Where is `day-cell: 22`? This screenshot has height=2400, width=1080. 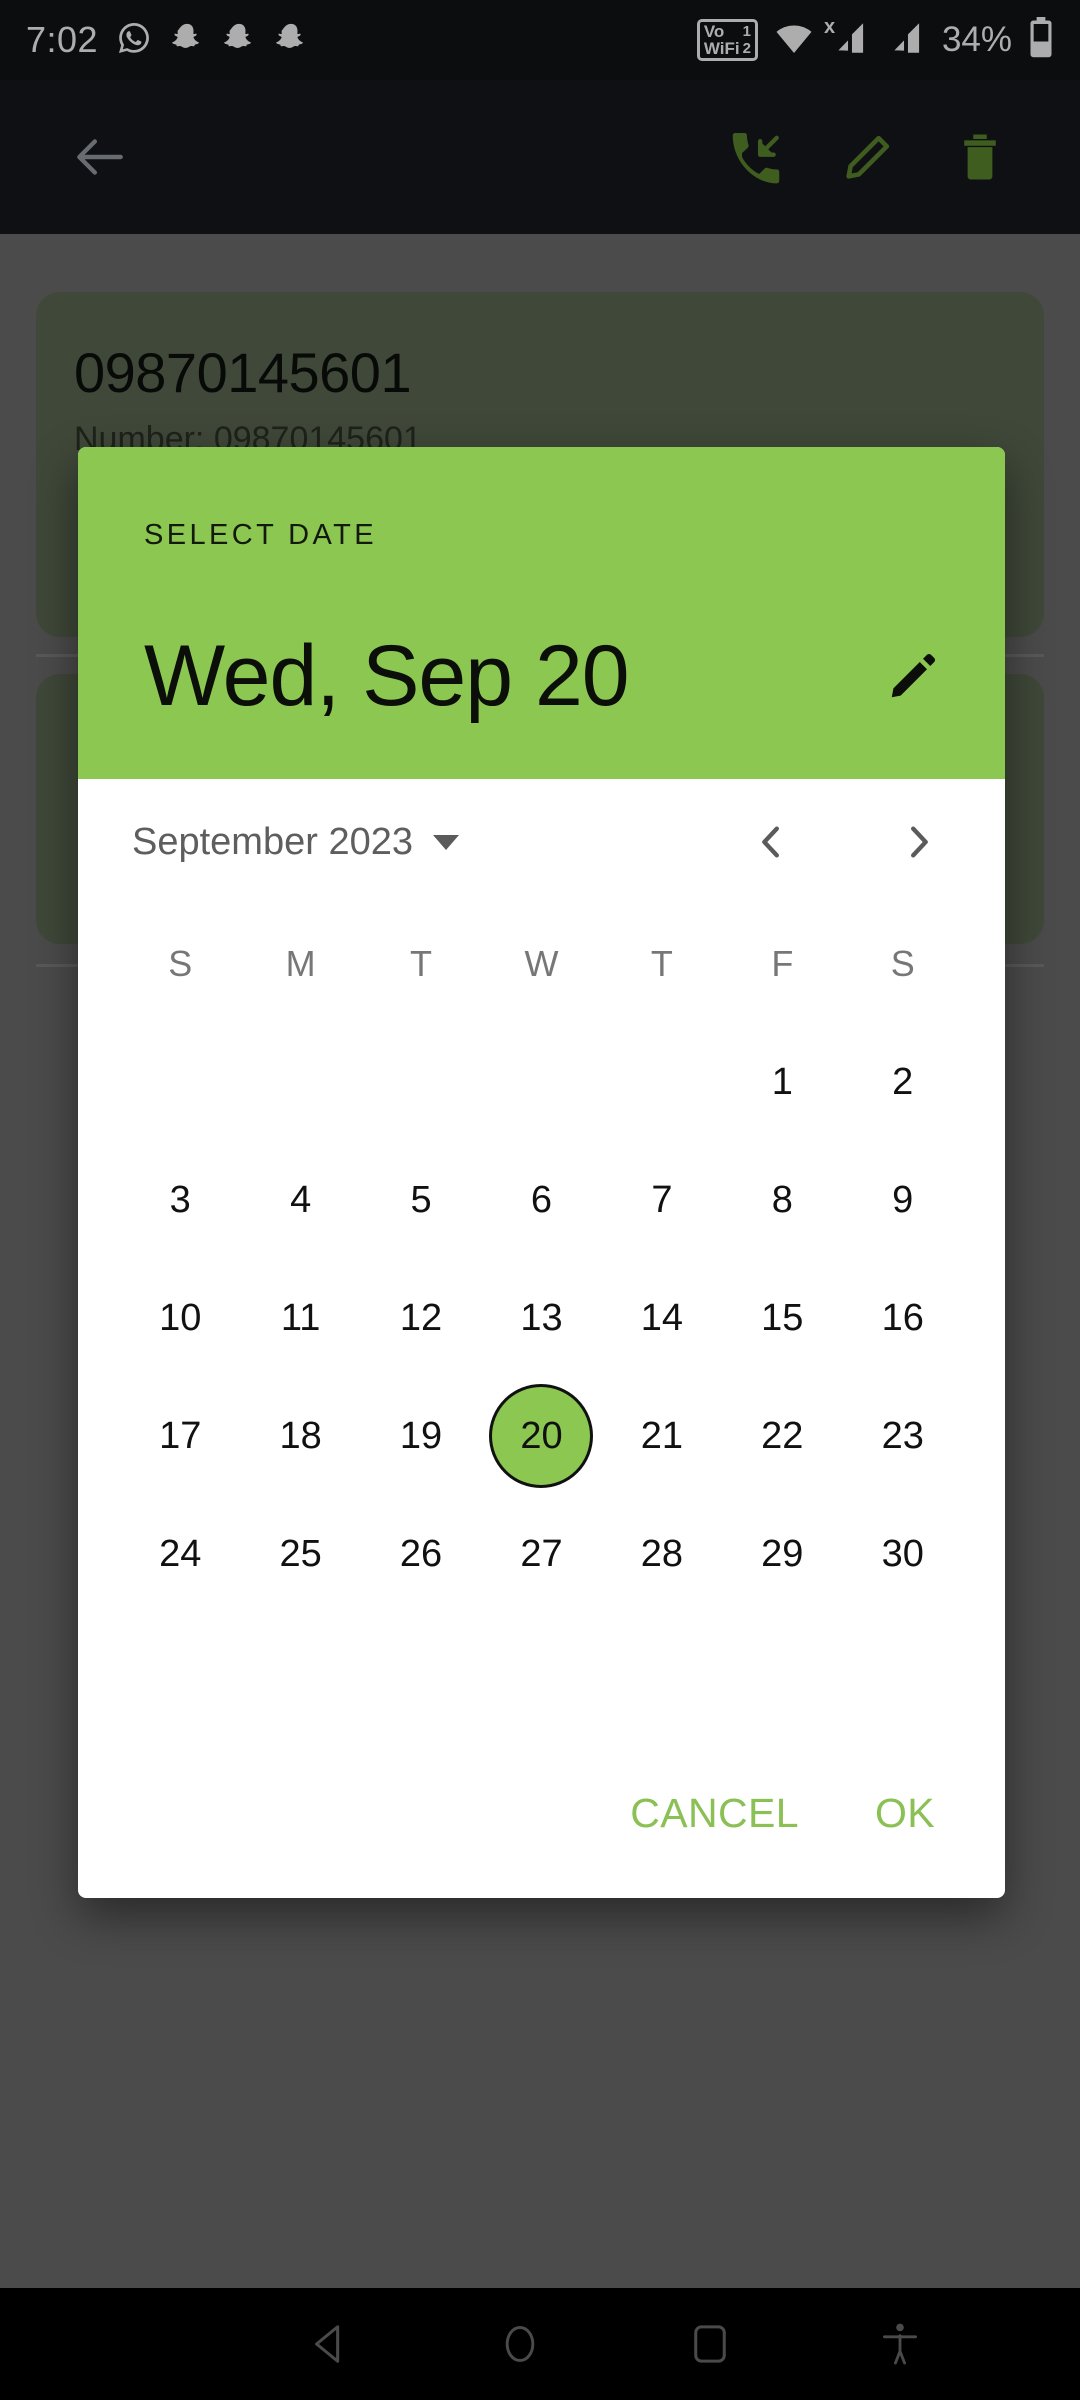
day-cell: 22 is located at coordinates (782, 1436).